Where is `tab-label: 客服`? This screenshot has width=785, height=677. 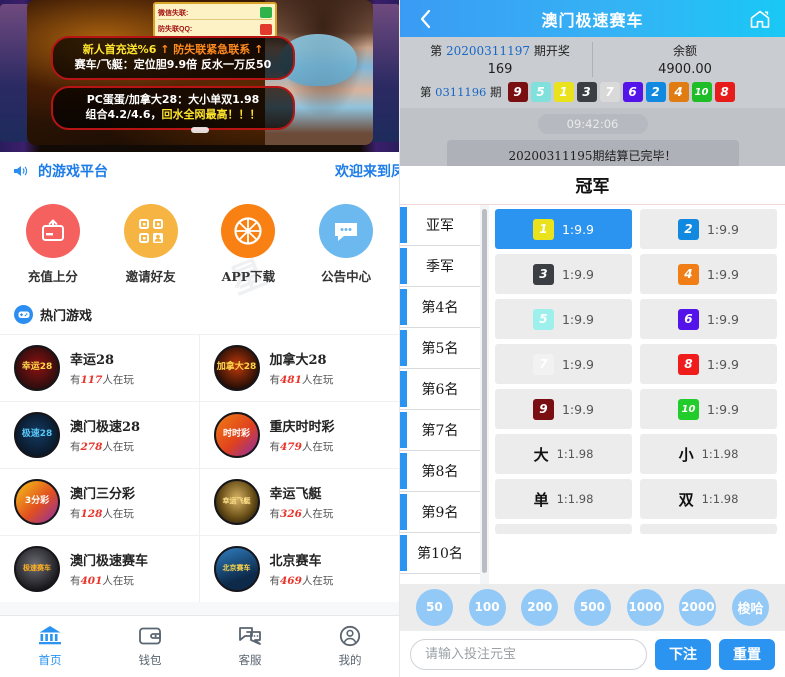
tab-label: 客服 is located at coordinates (250, 660).